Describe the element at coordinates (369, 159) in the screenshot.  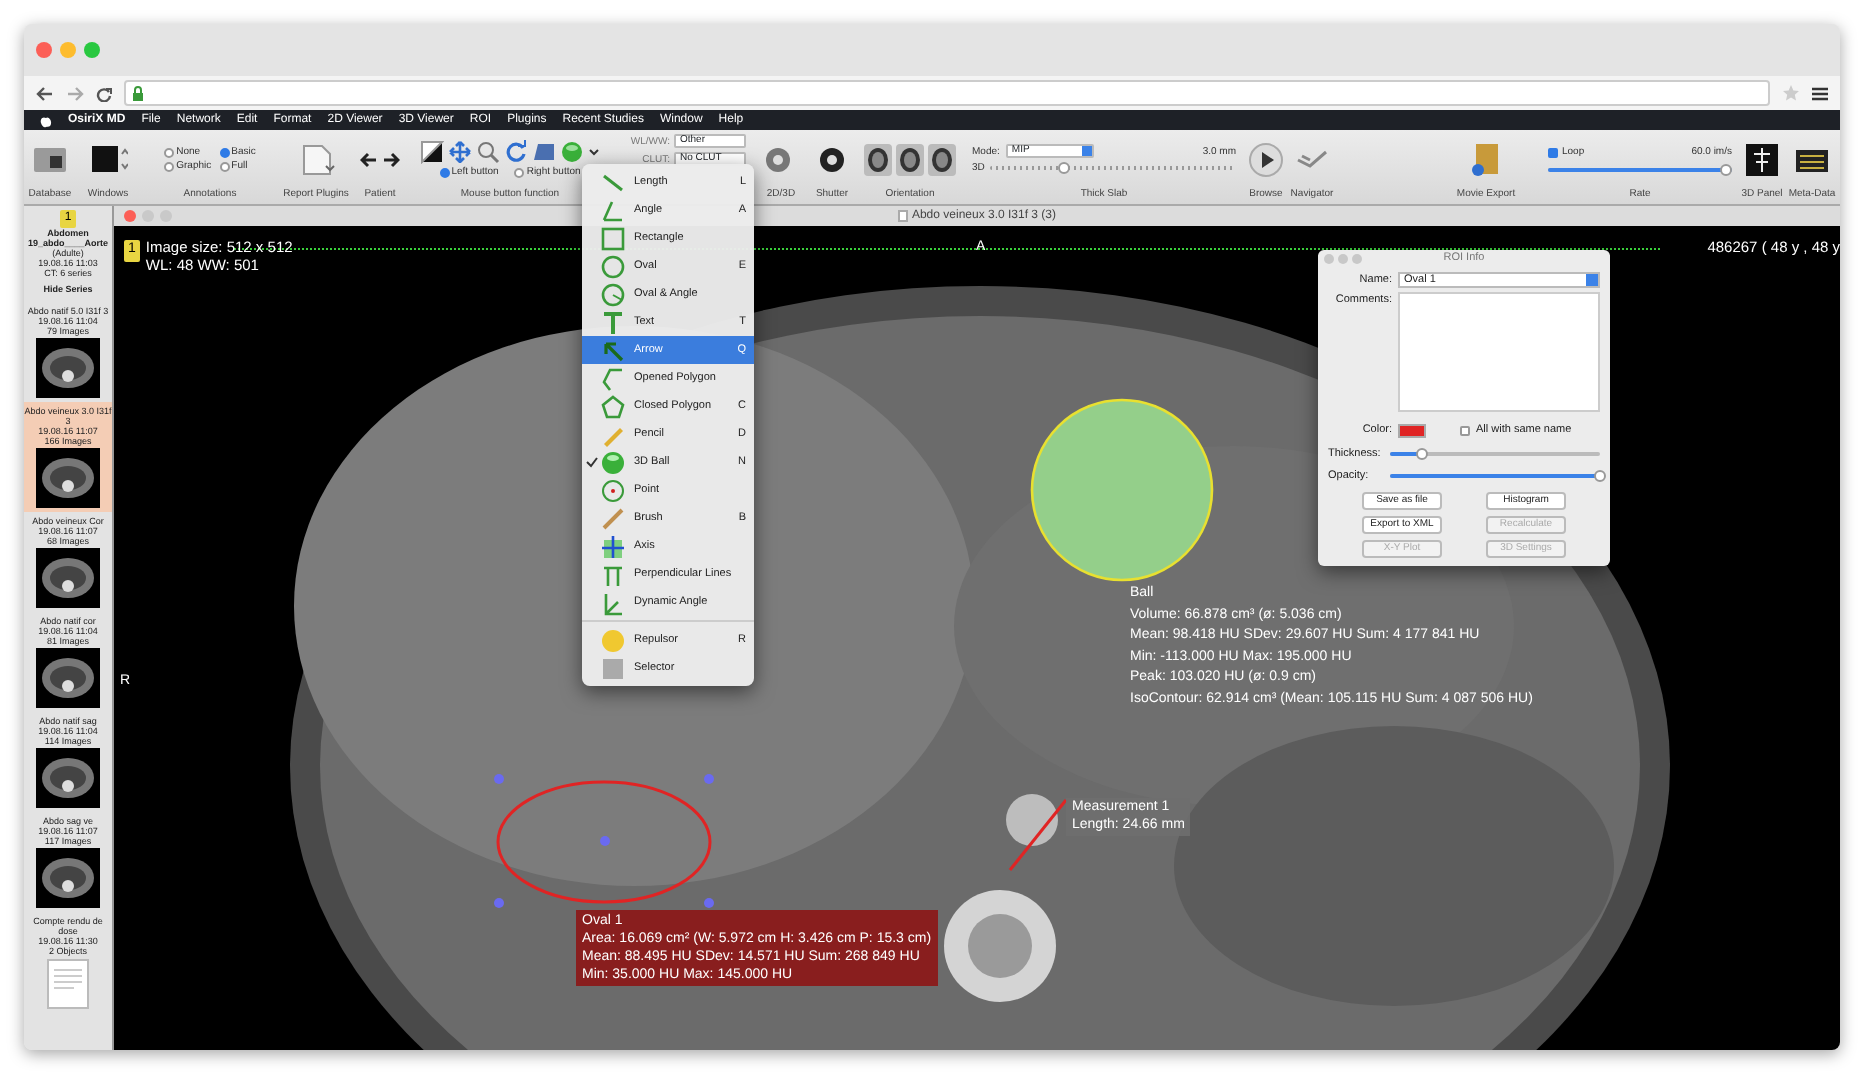
I see `left-arrow-icon` at that location.